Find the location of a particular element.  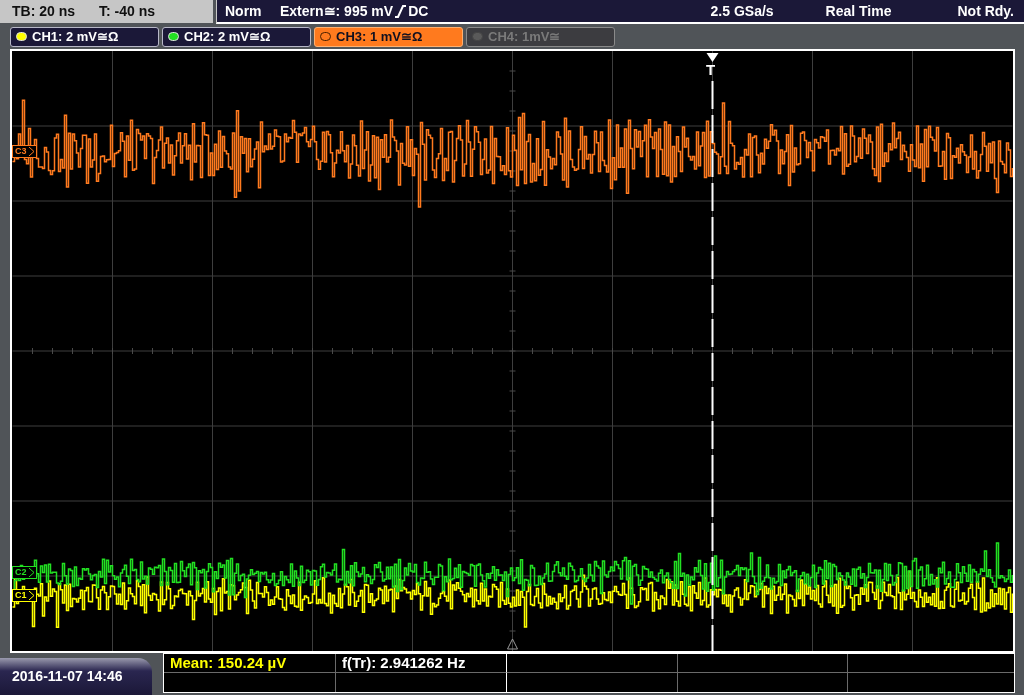

channel-tab: CH1: 2 mV≅Ω is located at coordinates (84, 36).